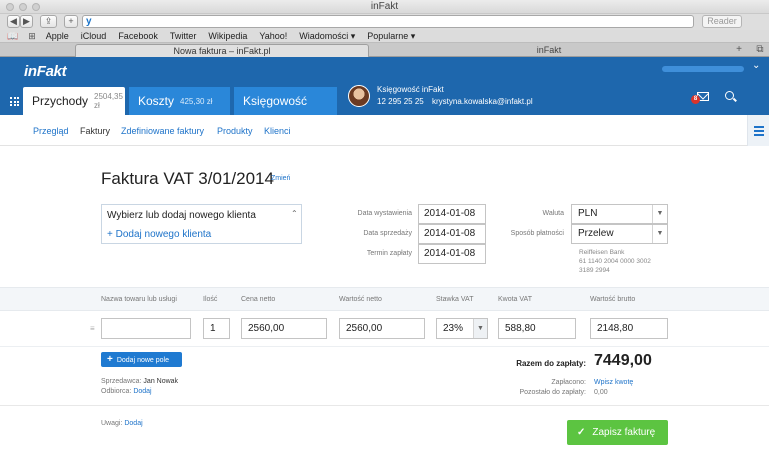 The height and width of the screenshot is (465, 769). Describe the element at coordinates (14, 101) in the screenshot. I see `apps-grid-icon` at that location.